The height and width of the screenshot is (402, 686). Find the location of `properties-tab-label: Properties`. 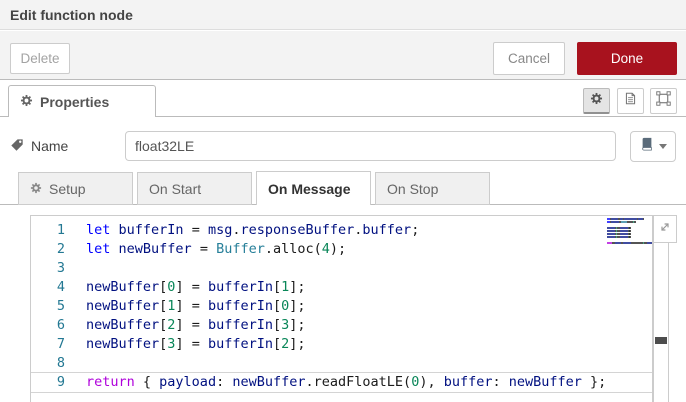

properties-tab-label: Properties is located at coordinates (75, 101).